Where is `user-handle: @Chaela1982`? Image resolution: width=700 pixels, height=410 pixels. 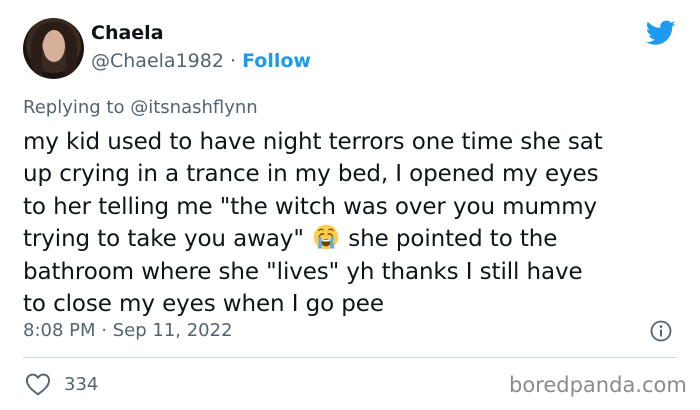
user-handle: @Chaela1982 is located at coordinates (157, 61).